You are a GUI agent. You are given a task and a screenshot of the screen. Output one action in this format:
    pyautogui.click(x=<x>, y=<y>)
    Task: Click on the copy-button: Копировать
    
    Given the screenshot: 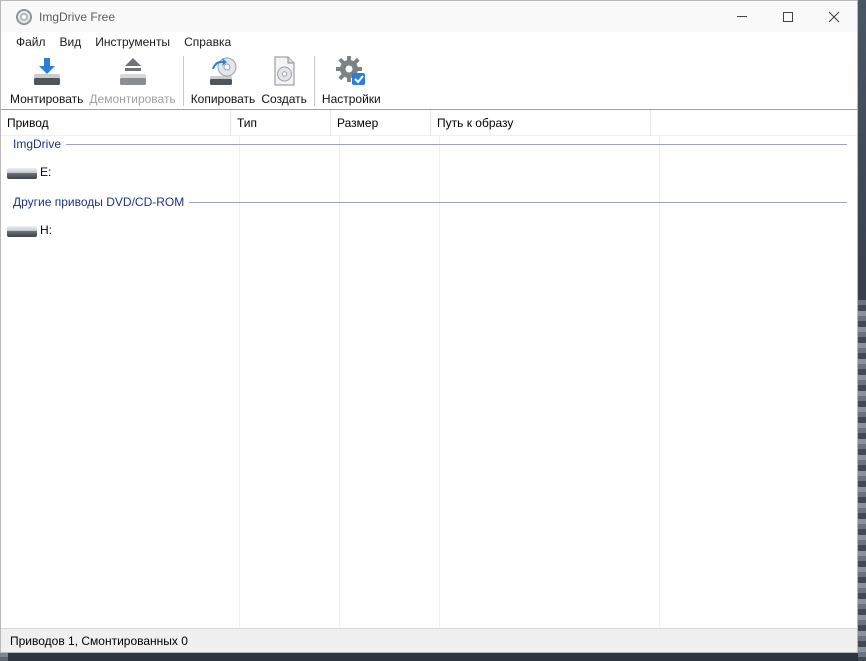 What is the action you would take?
    pyautogui.click(x=223, y=81)
    